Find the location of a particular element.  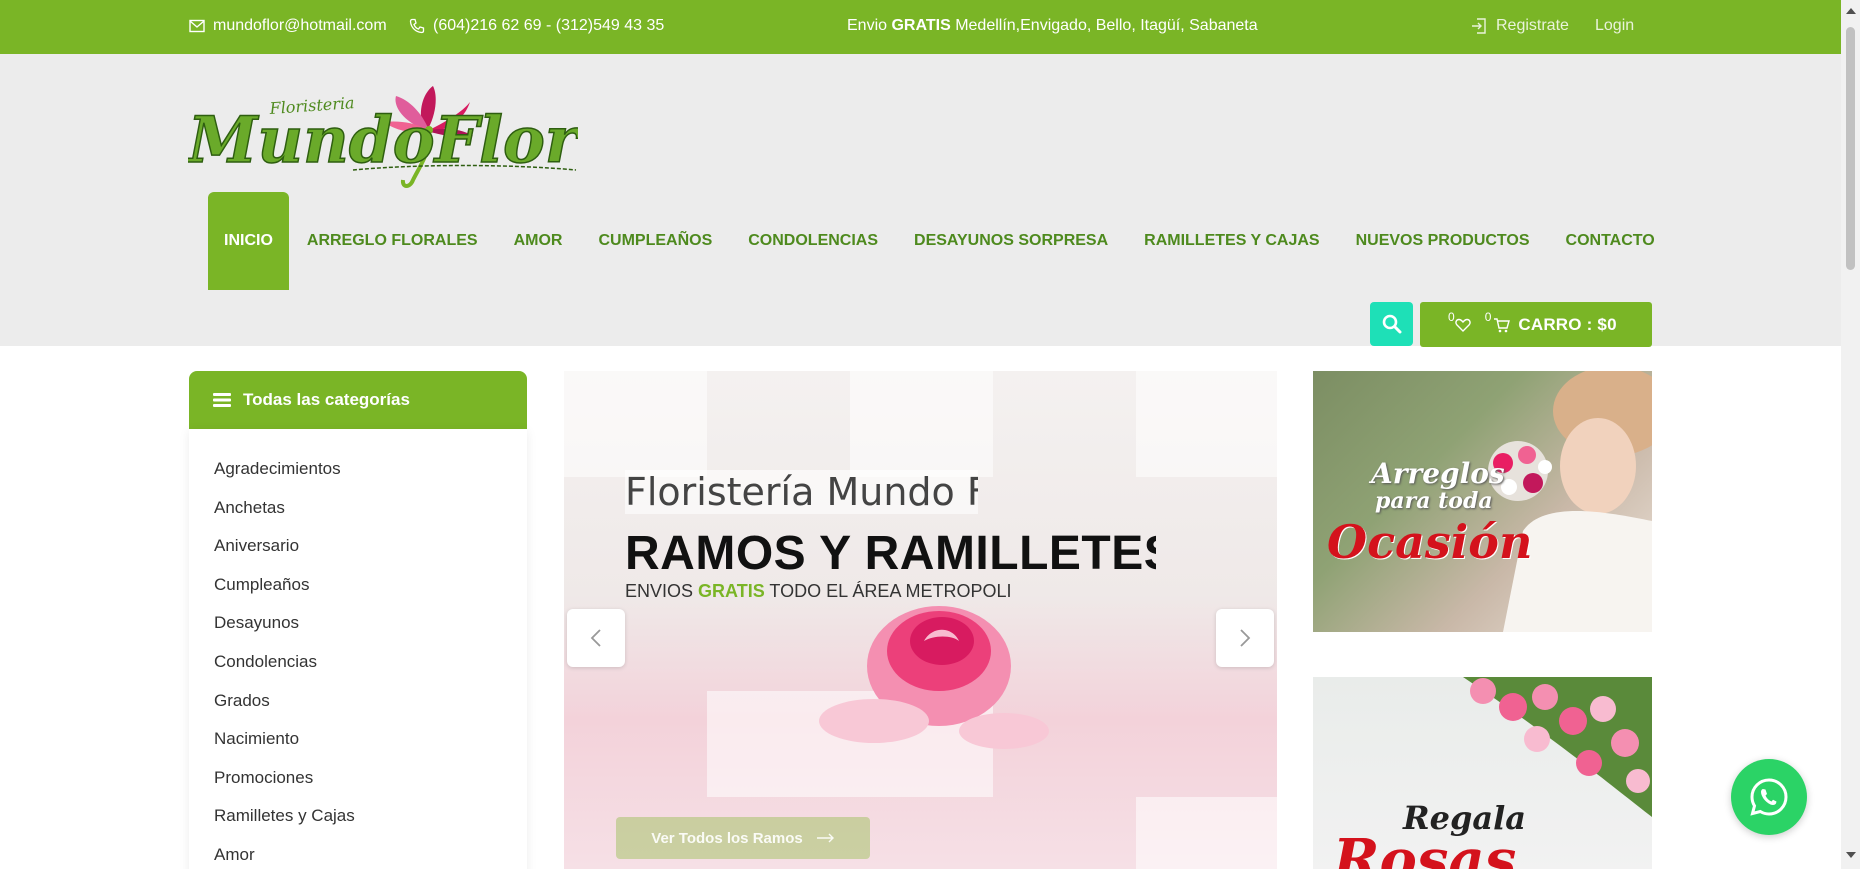

heart-icon is located at coordinates (1462, 325).